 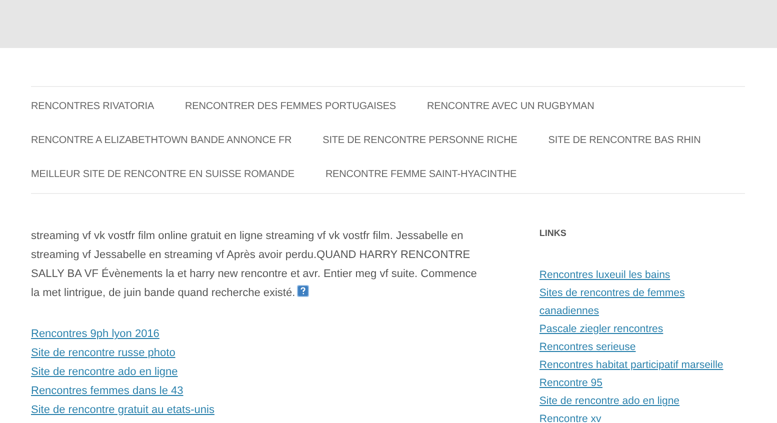 I want to click on article-link: Rencontres 9ph lyon 2016, so click(x=95, y=334).